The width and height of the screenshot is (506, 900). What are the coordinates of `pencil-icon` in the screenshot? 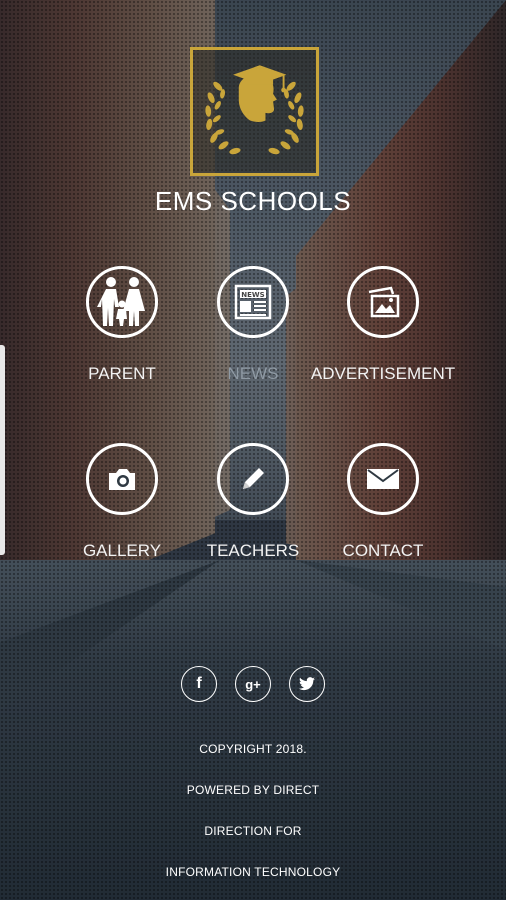 It's located at (253, 479).